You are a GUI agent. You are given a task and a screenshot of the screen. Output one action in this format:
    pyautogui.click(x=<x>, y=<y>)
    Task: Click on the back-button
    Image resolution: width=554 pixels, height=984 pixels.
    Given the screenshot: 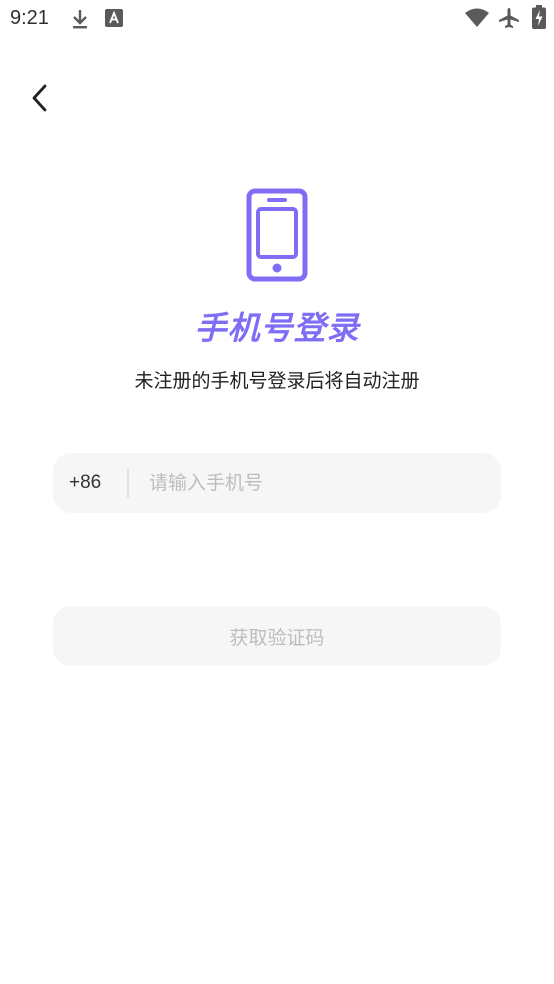 What is the action you would take?
    pyautogui.click(x=40, y=98)
    